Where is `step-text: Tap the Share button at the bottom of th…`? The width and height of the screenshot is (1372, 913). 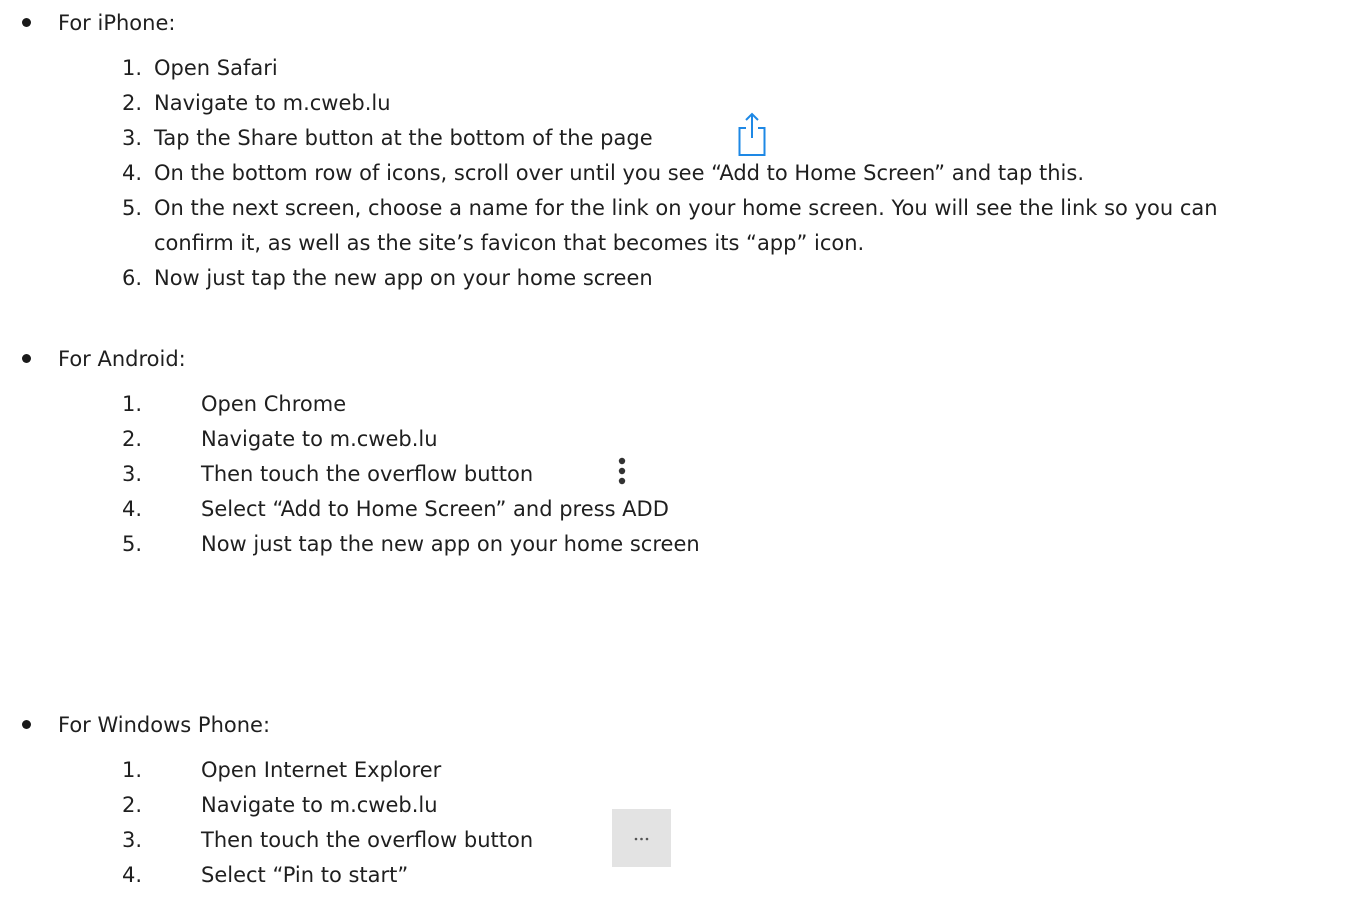
step-text: Tap the Share button at the bottom of th… is located at coordinates (403, 138).